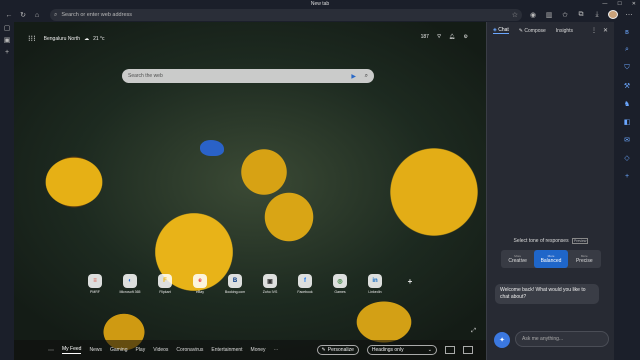 The width and height of the screenshot is (640, 360). What do you see at coordinates (425, 37) in the screenshot?
I see `rewards-counter: 187` at bounding box center [425, 37].